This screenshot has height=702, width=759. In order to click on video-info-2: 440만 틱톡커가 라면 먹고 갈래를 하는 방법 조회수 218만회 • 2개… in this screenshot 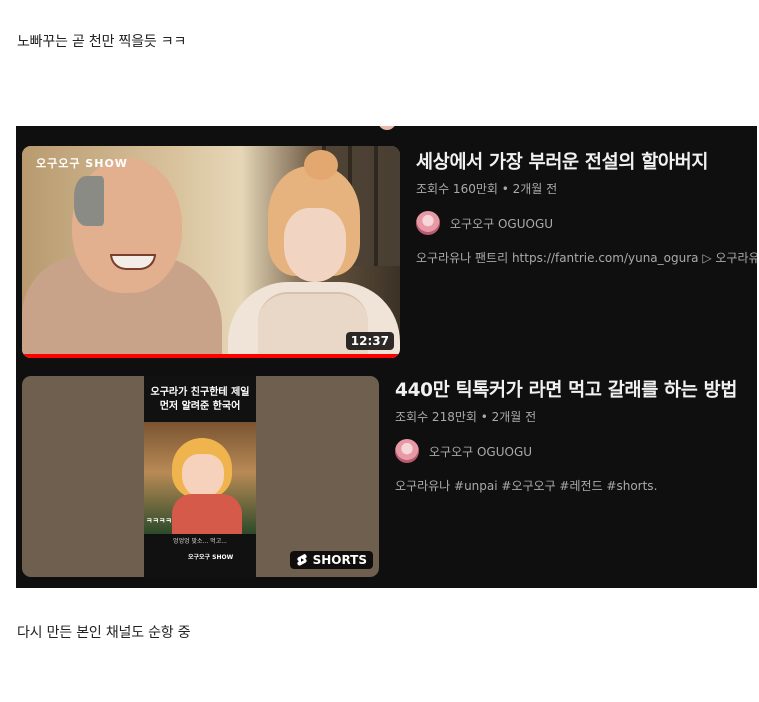, I will do `click(576, 435)`.